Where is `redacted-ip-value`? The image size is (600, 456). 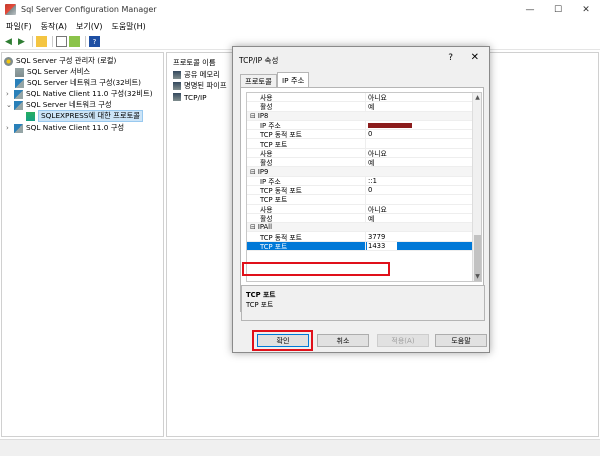
redacted-ip-value is located at coordinates (390, 125).